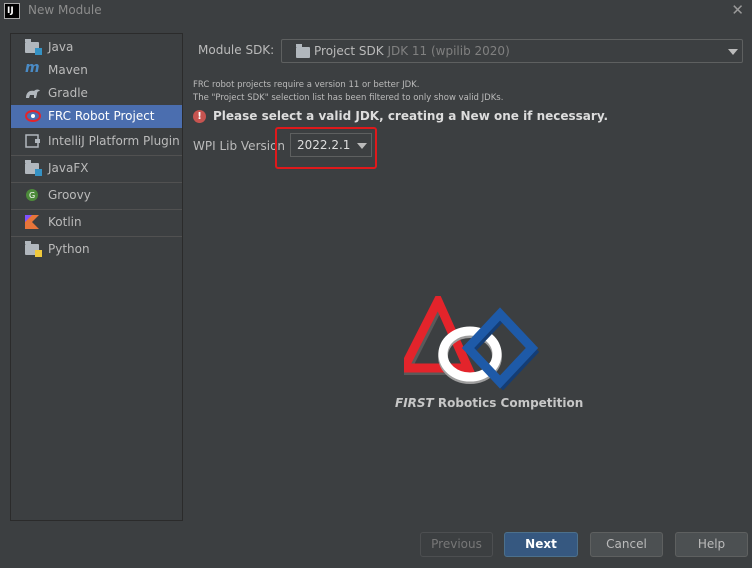  Describe the element at coordinates (68, 70) in the screenshot. I see `sidebar-item-label: Maven` at that location.